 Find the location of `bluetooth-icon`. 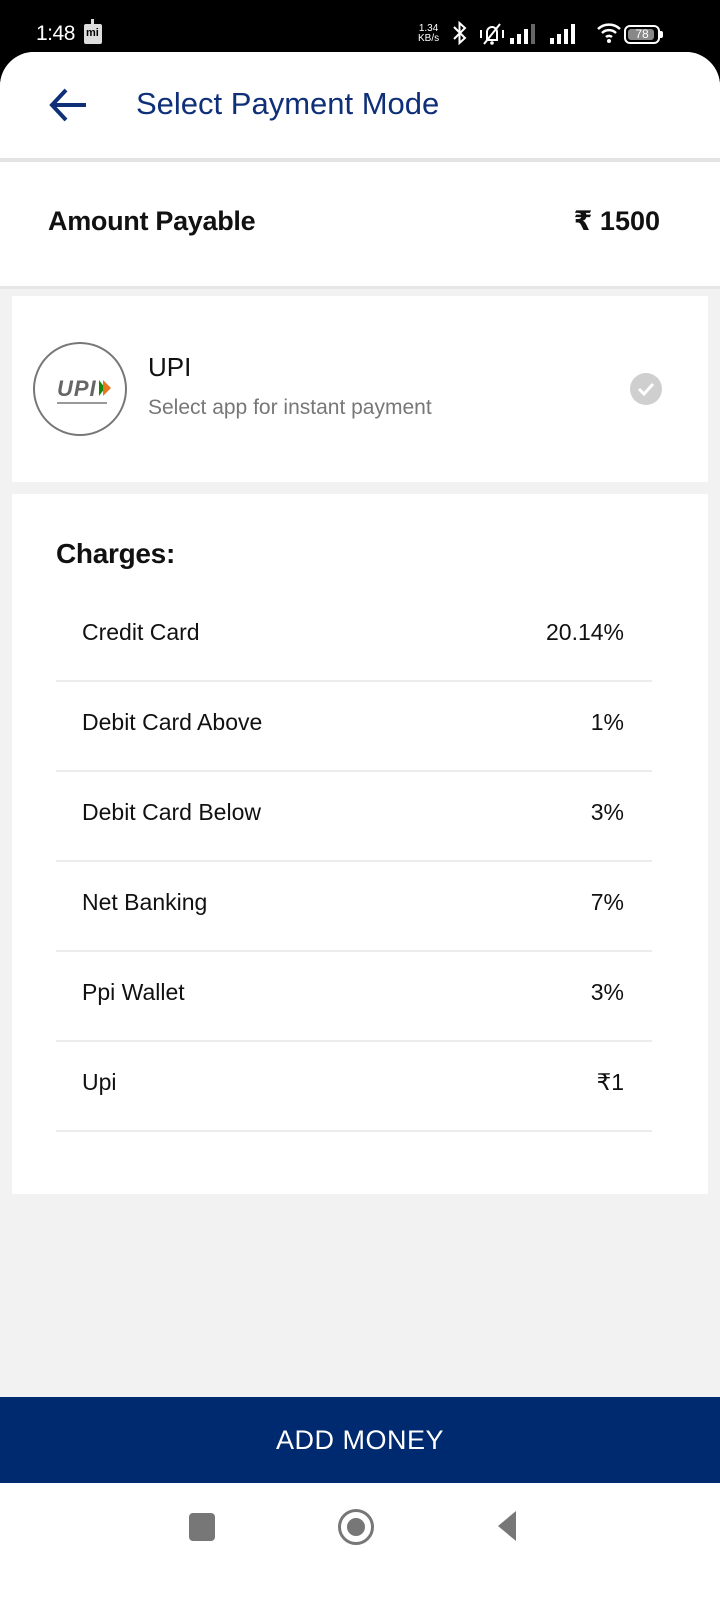

bluetooth-icon is located at coordinates (460, 34).